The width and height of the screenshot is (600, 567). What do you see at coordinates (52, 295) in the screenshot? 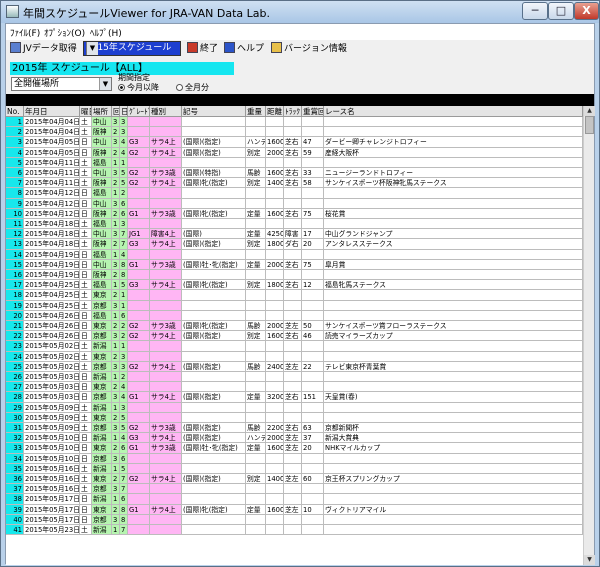
I see `cell-date: 2015年04月25日` at bounding box center [52, 295].